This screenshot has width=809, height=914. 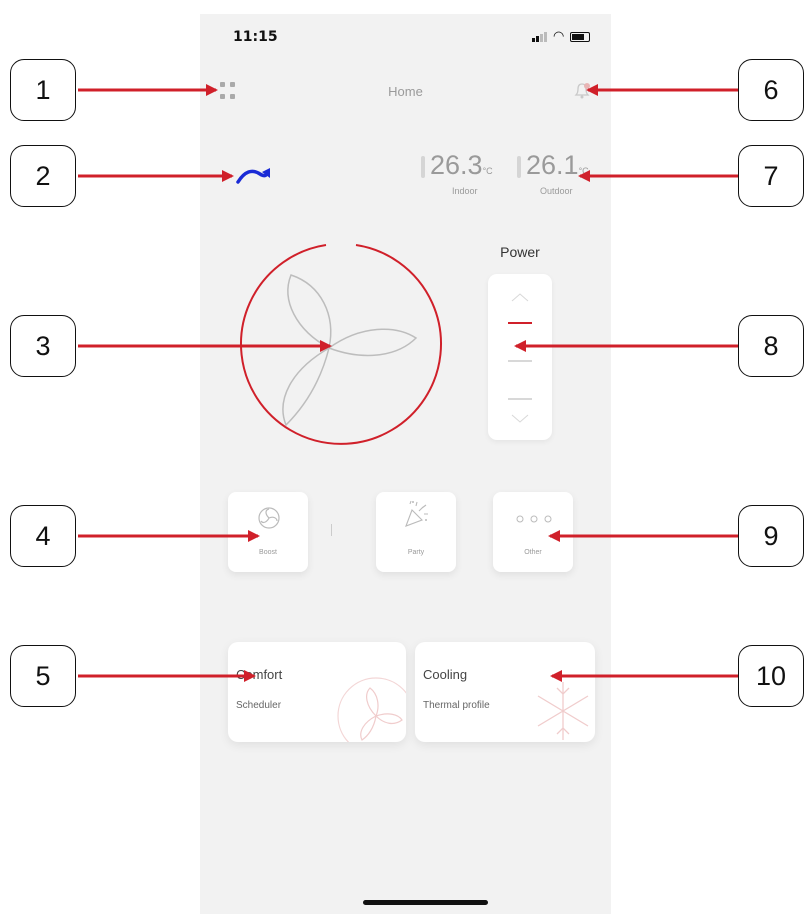 What do you see at coordinates (771, 536) in the screenshot?
I see `callout-9: 9` at bounding box center [771, 536].